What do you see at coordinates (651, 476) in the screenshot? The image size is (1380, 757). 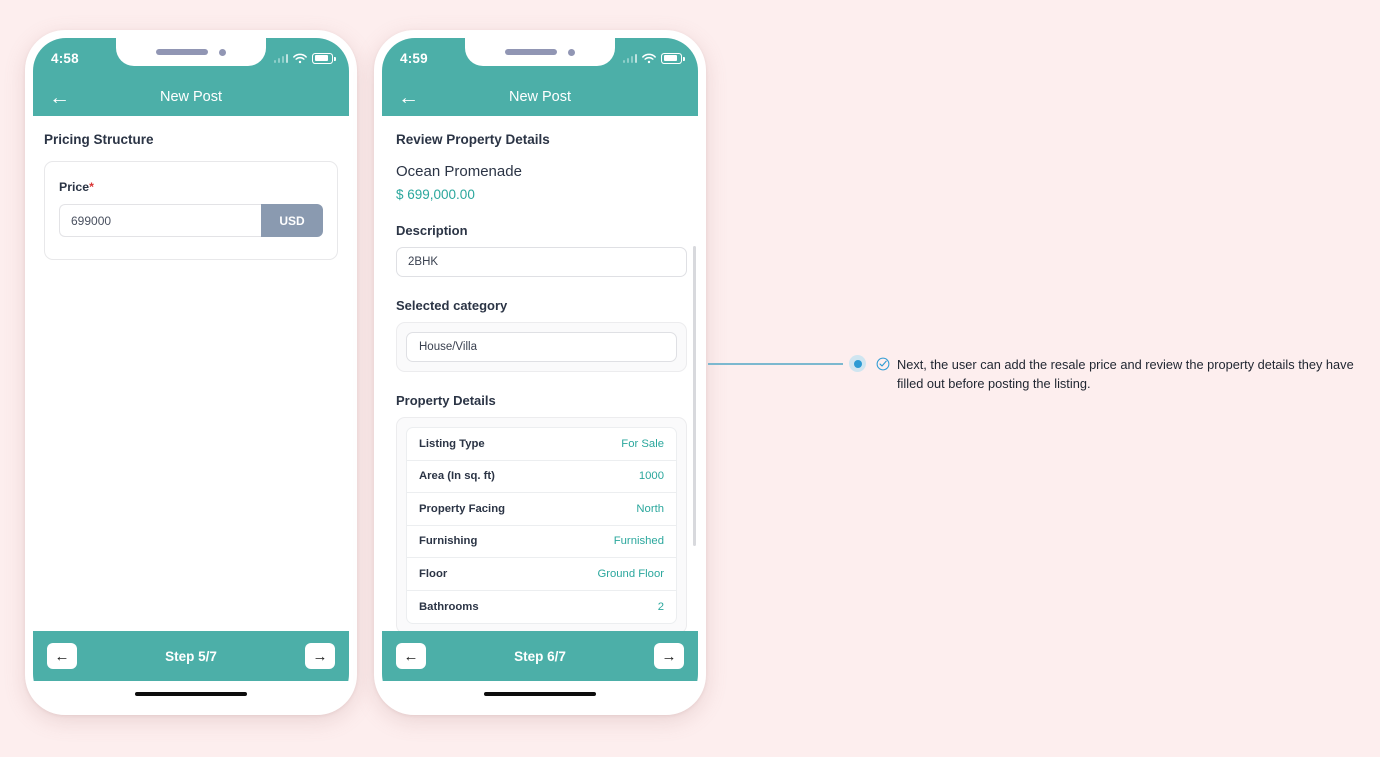 I see `detail-value: 1000` at bounding box center [651, 476].